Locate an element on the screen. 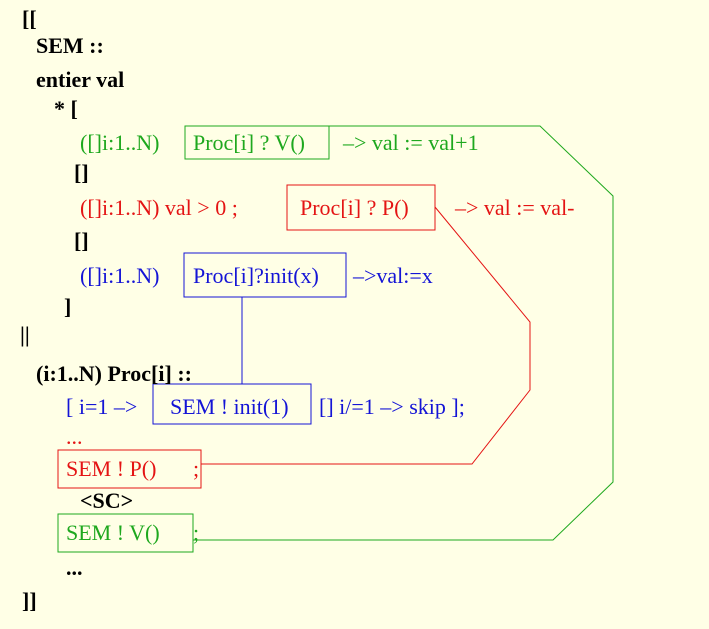 This screenshot has height=629, width=709. send-v-semicolon: ; is located at coordinates (196, 532).